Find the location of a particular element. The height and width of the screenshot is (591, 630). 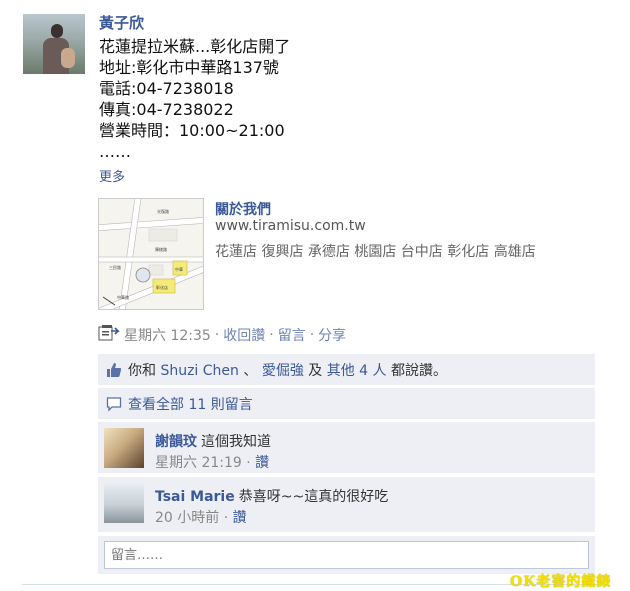

view-all-comments-bar: 查看全部 11 則留言 is located at coordinates (346, 403).